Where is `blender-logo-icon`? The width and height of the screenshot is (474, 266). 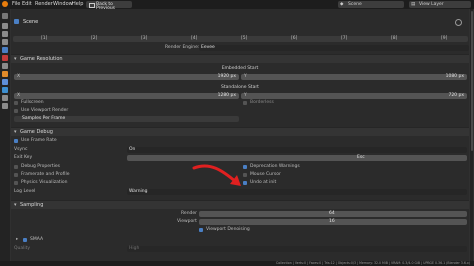
blender-logo-icon is located at coordinates (5, 4).